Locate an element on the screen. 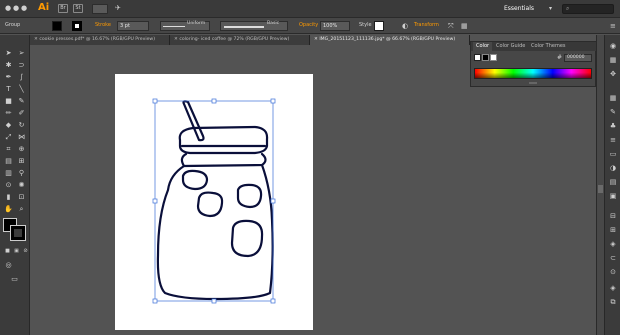 This screenshot has height=335, width=620. lid-shape is located at coordinates (223, 140).